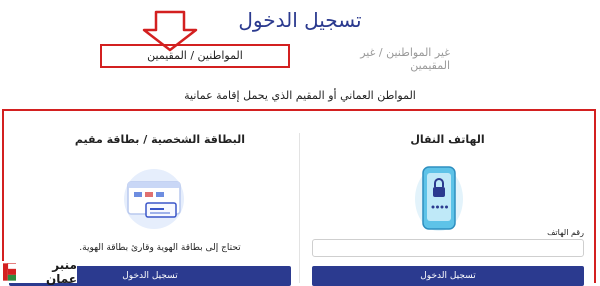  Describe the element at coordinates (160, 139) in the screenshot. I see `id-card-title: البطاقة الشخصية / بطاقة مقيم` at that location.